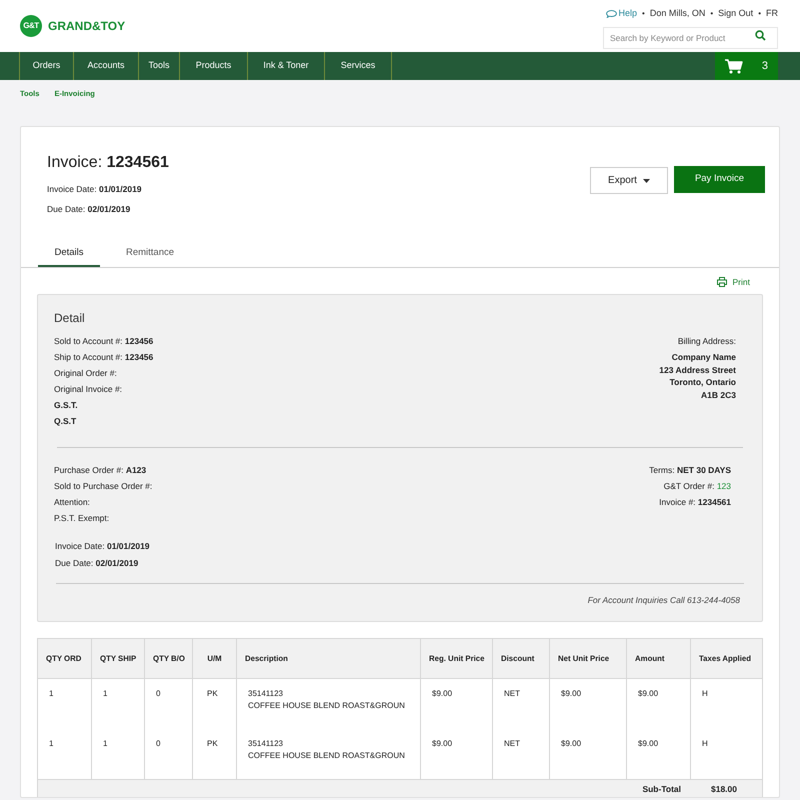 The width and height of the screenshot is (800, 800). Describe the element at coordinates (104, 373) in the screenshot. I see `detail-field: Original Order #:` at that location.